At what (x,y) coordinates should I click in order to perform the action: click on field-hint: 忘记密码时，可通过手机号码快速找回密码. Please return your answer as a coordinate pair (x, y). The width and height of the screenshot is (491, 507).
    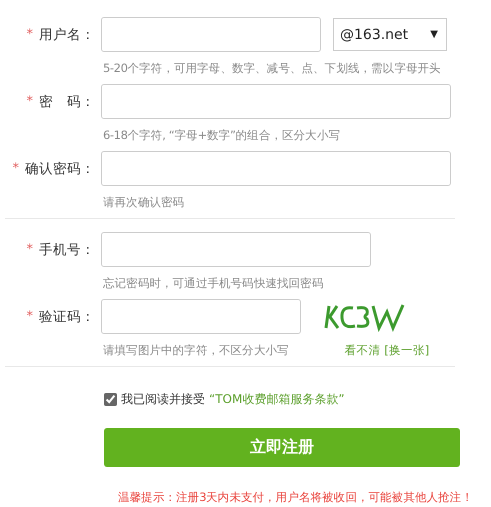
    Looking at the image, I should click on (213, 283).